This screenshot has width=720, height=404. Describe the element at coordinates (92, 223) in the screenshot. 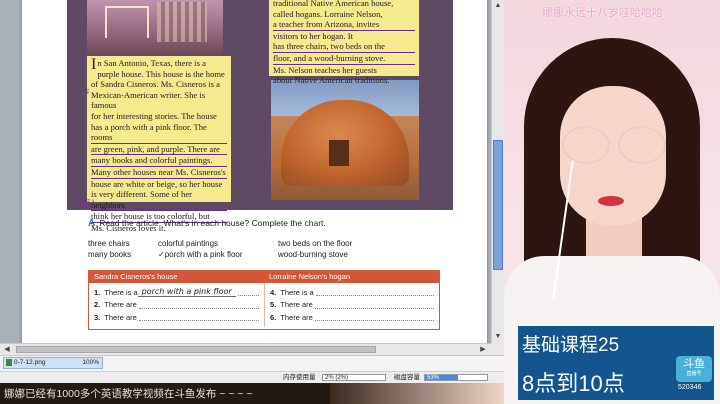

I see `exercise-letter: A` at that location.